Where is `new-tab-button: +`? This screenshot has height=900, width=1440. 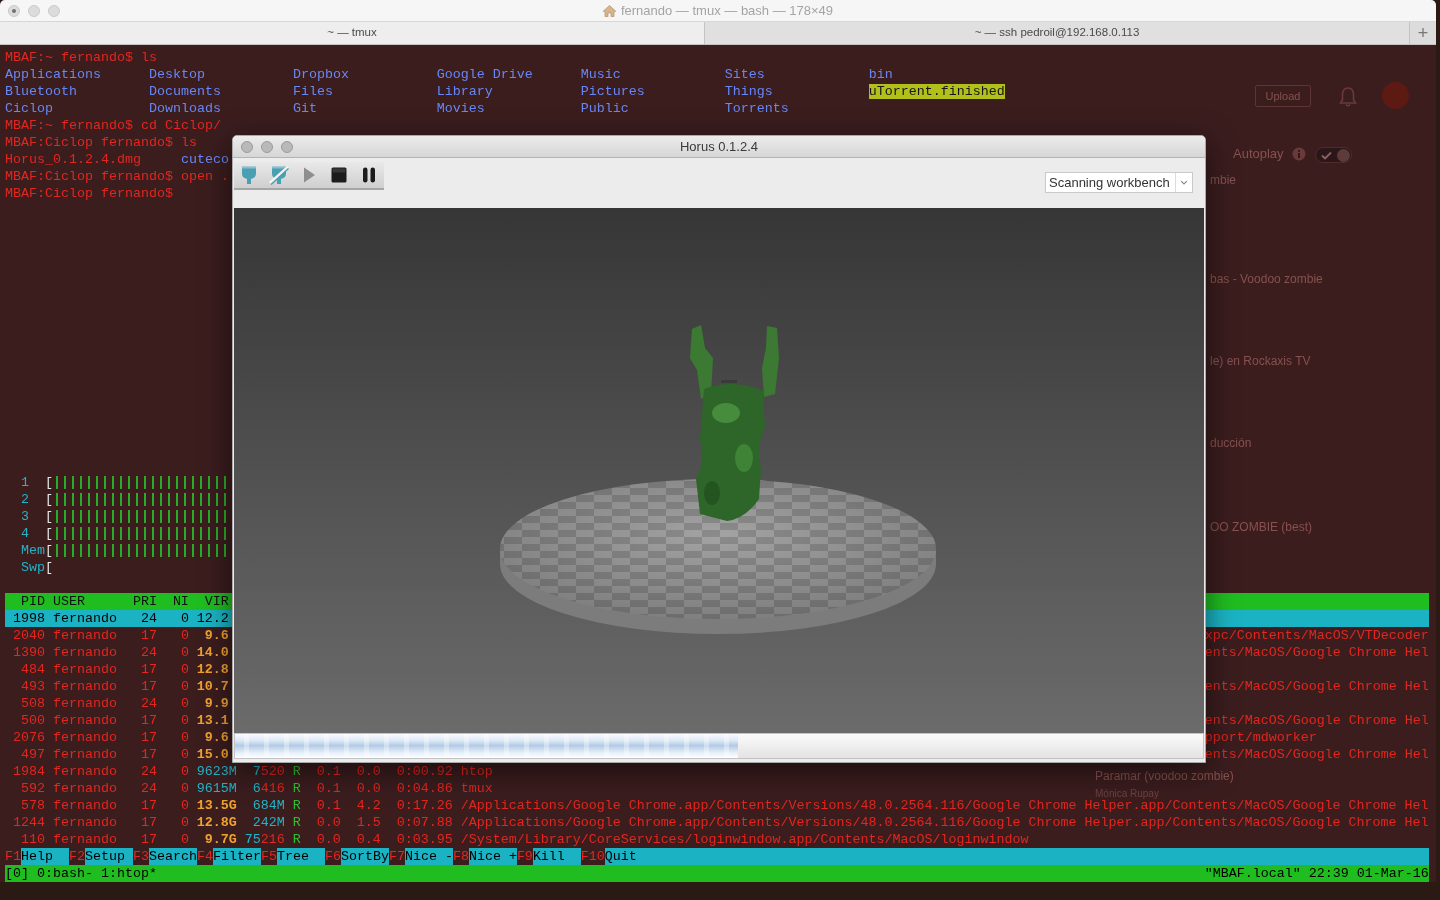 new-tab-button: + is located at coordinates (1423, 33).